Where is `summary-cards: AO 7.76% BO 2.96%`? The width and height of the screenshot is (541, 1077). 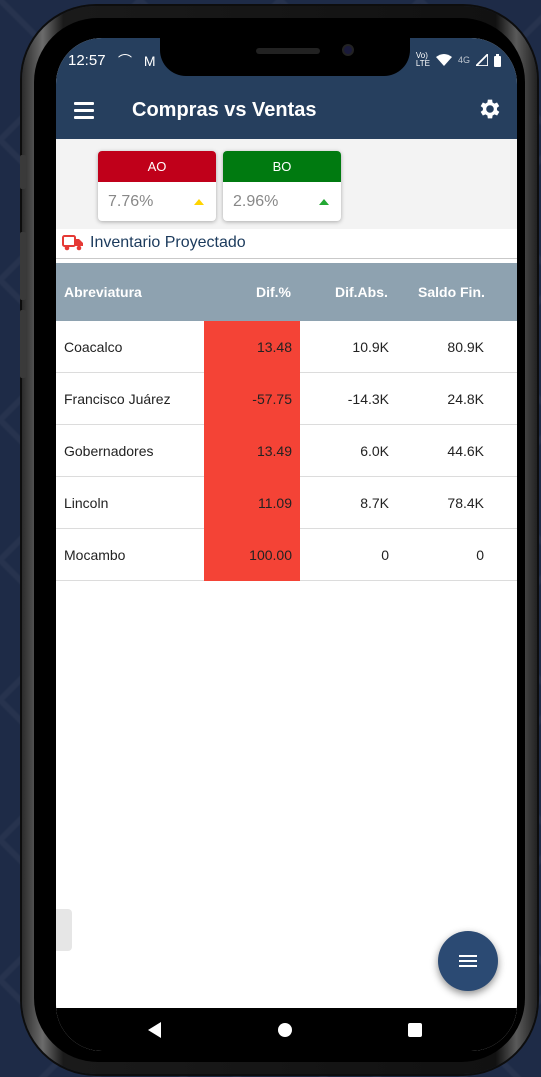
summary-cards: AO 7.76% BO 2.96% is located at coordinates (286, 184).